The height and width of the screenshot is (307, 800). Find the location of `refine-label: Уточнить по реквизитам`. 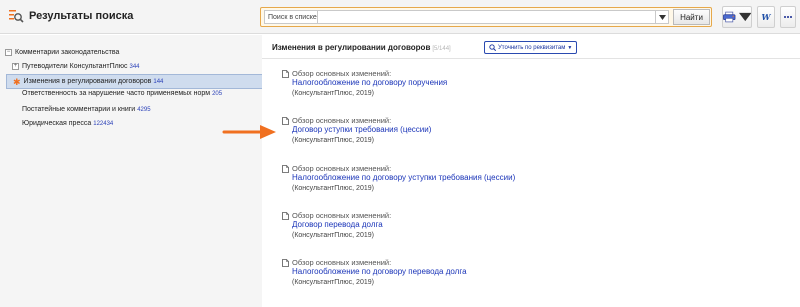

refine-label: Уточнить по реквизитам is located at coordinates (532, 47).